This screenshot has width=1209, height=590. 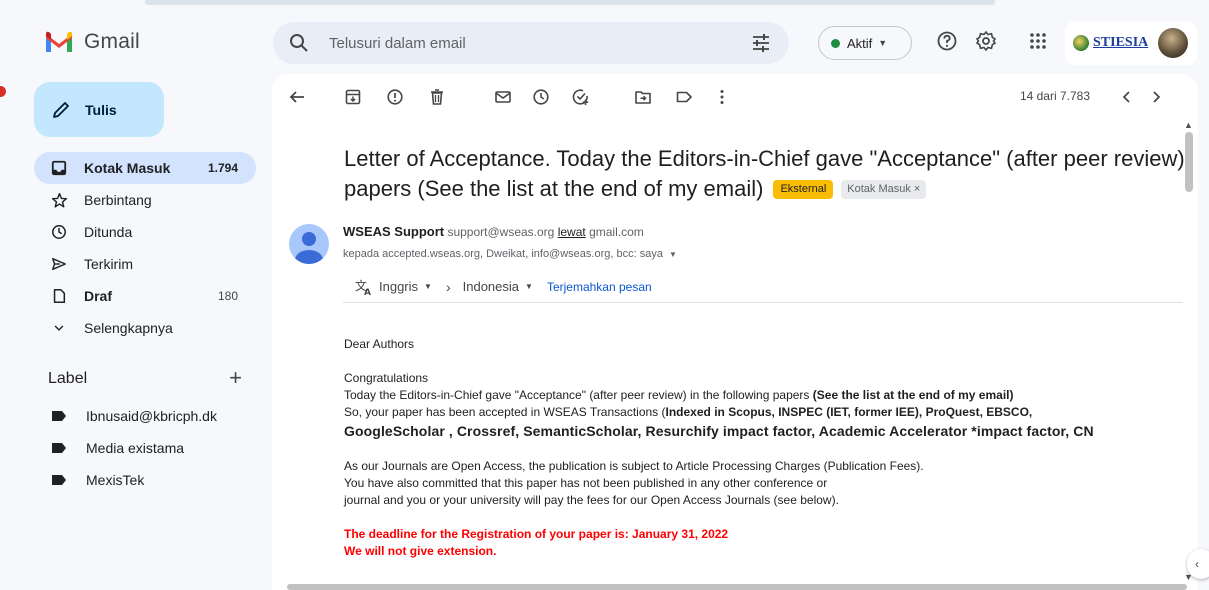 What do you see at coordinates (616, 232) in the screenshot?
I see `via-domain: gmail.com` at bounding box center [616, 232].